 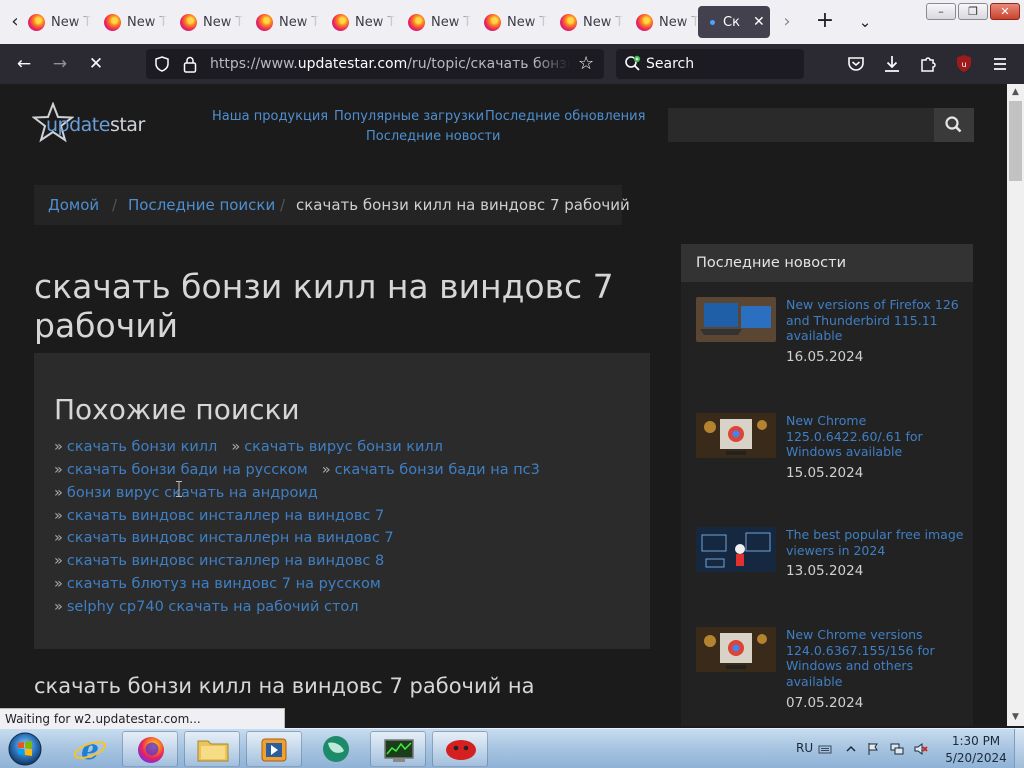 I want to click on ublock-shield-icon: u, so click(x=964, y=64).